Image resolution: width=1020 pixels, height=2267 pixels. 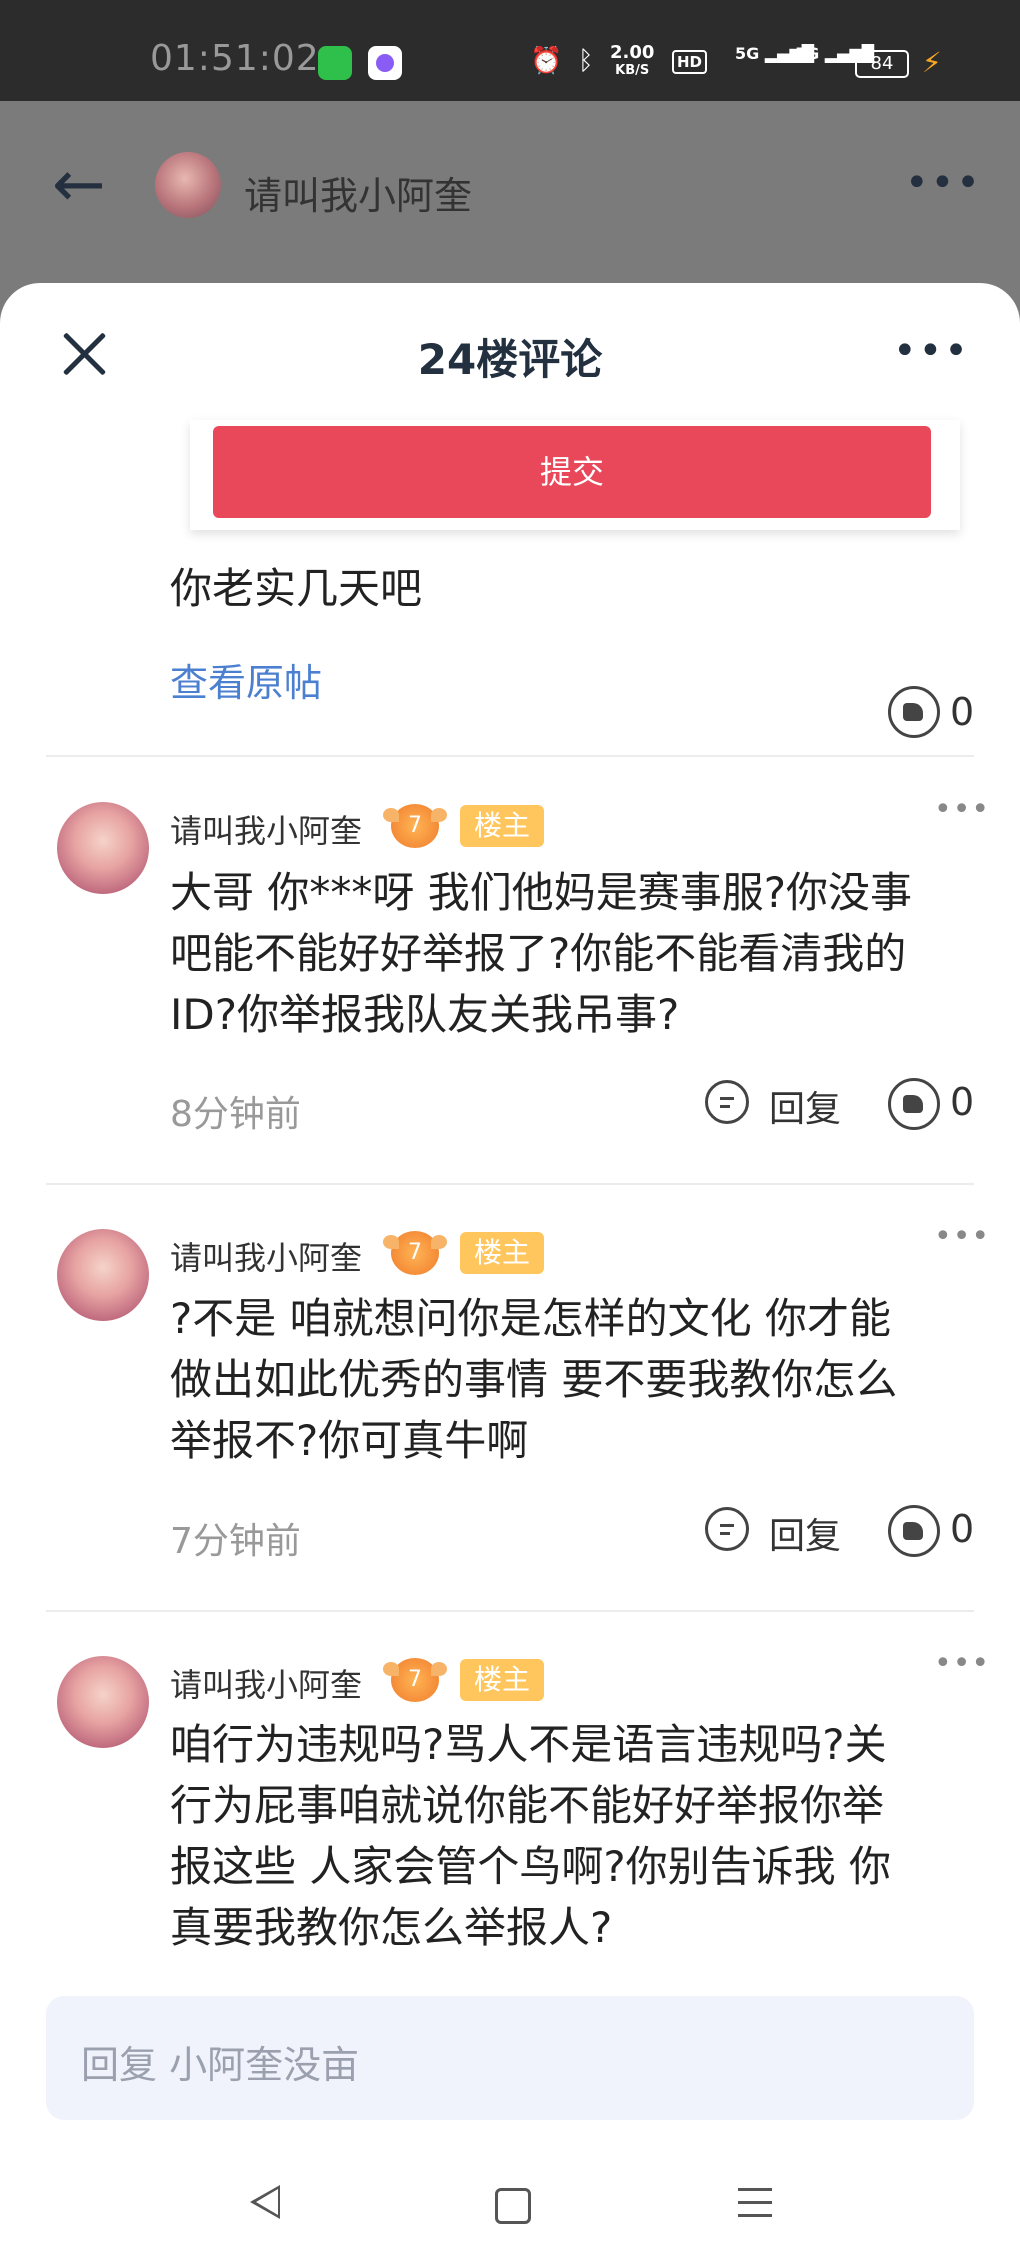 I want to click on charging-icon: ⚡, so click(x=932, y=62).